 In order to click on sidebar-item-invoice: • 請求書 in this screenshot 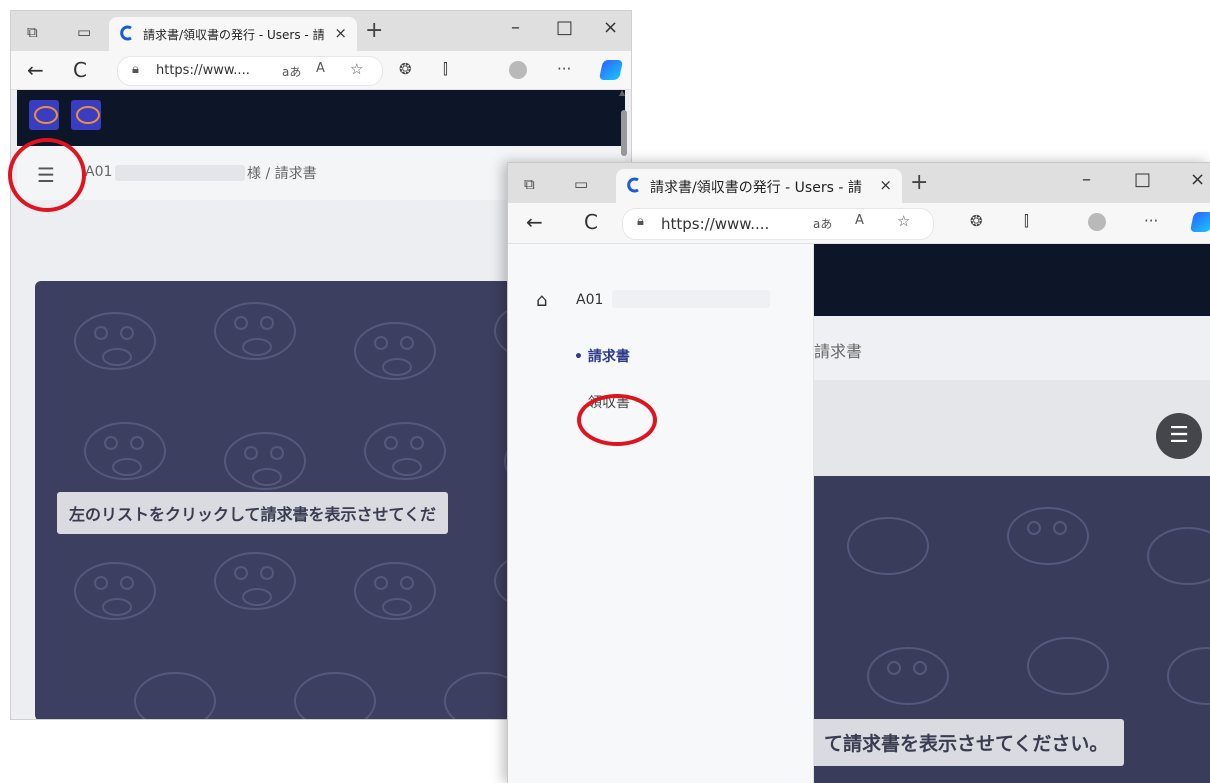, I will do `click(602, 356)`.